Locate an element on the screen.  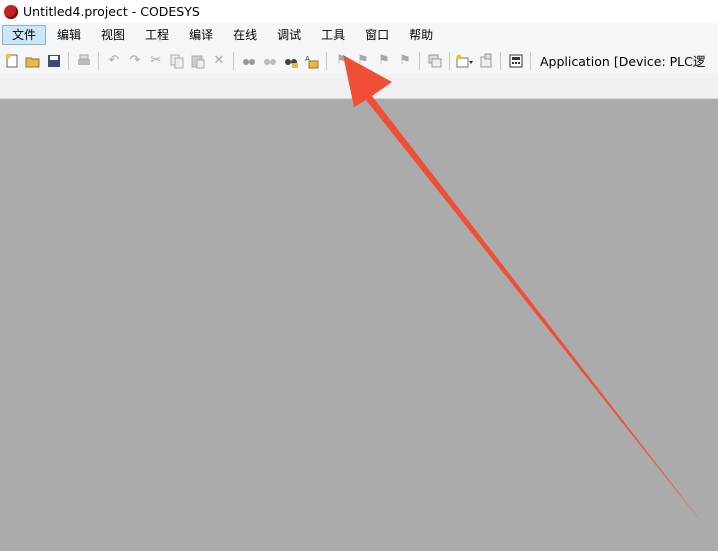
device-icon is located at coordinates (486, 61).